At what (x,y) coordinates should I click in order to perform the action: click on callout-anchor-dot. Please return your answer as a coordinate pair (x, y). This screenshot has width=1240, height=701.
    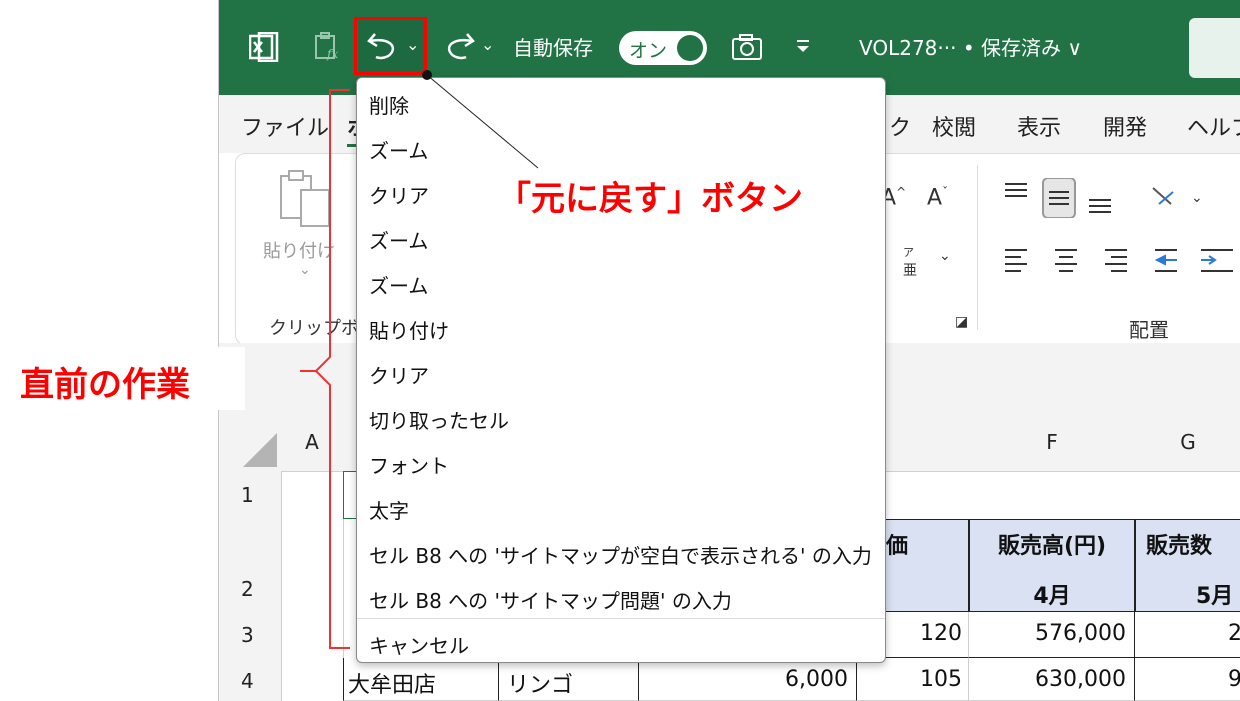
    Looking at the image, I should click on (427, 75).